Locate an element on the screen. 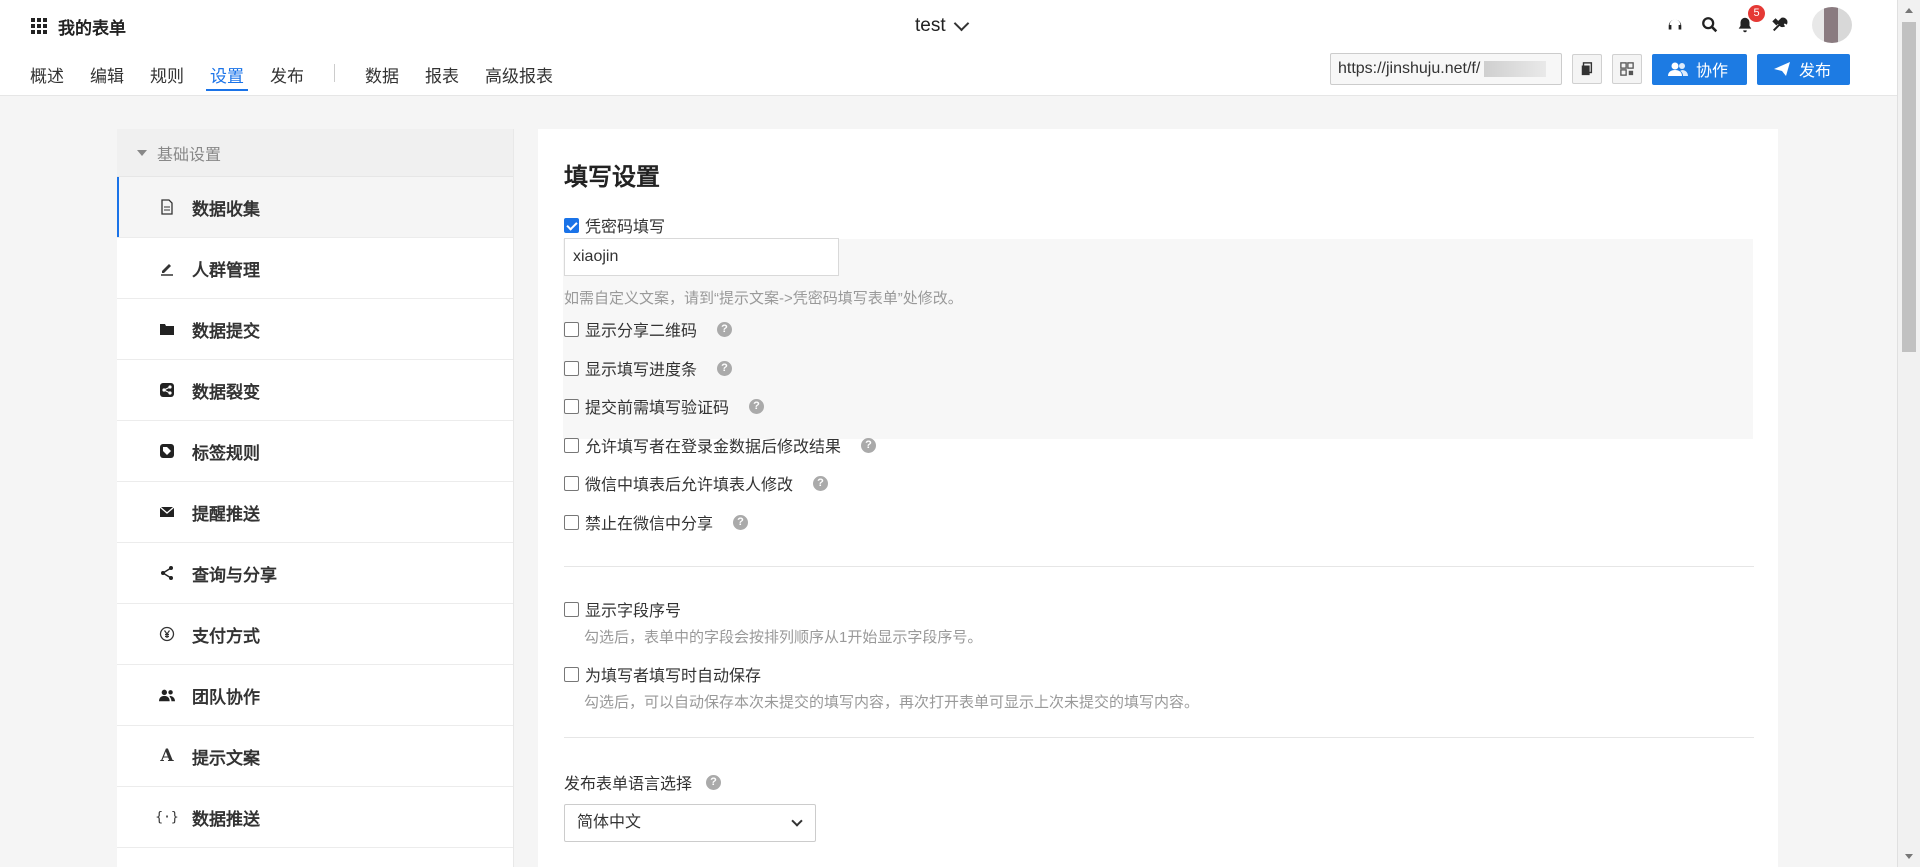  search-icon is located at coordinates (1709, 25).